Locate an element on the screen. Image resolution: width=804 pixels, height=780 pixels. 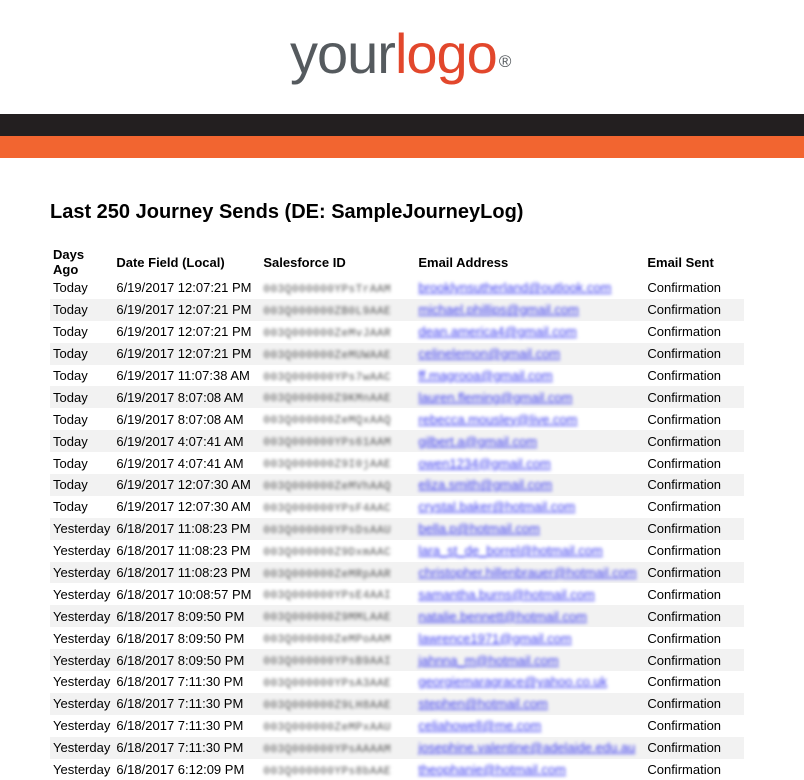
email-link: natalie.bennett@hotmail.com is located at coordinates (502, 616).